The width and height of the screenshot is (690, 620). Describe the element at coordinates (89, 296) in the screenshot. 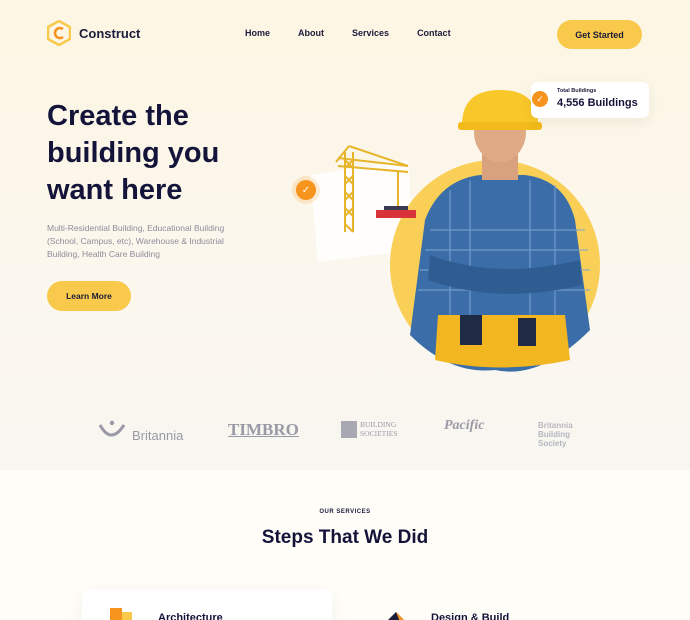

I see `learn-more-button: Learn More` at that location.